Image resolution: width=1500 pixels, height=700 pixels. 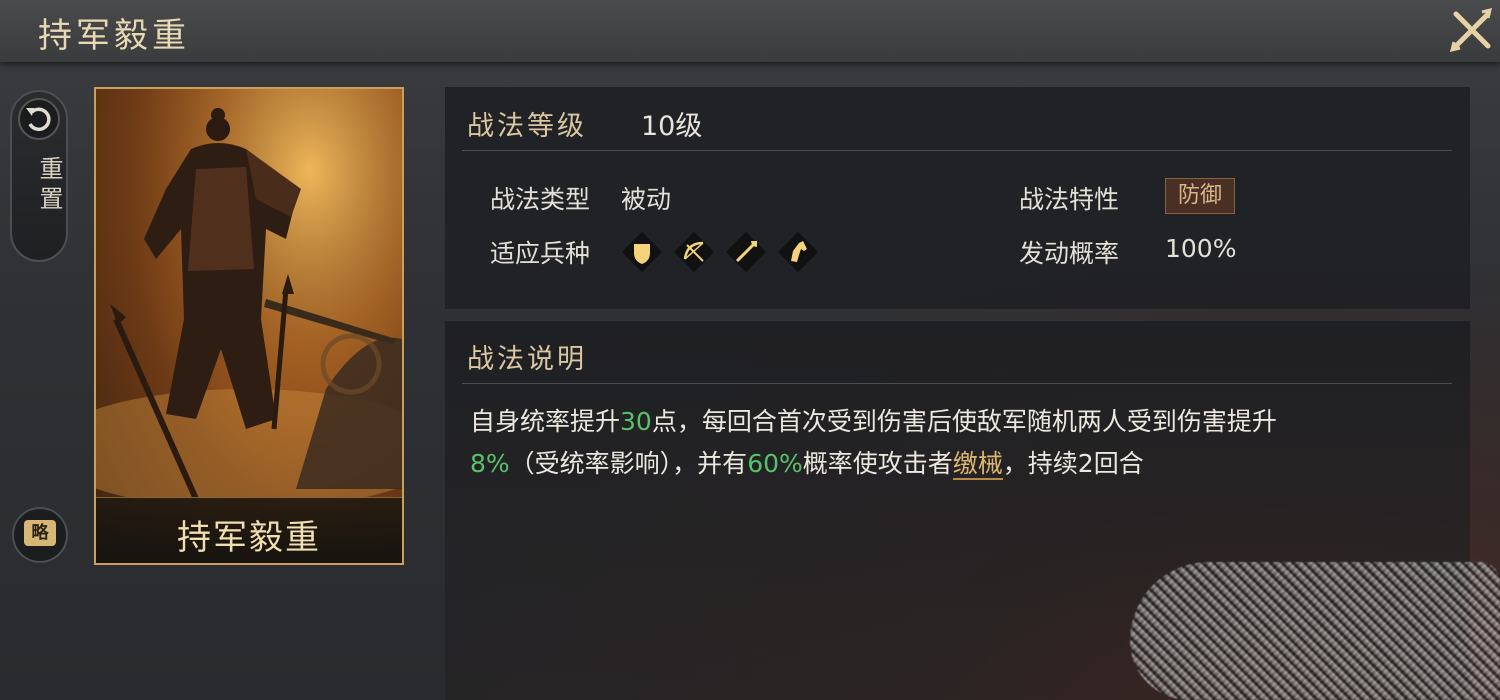 I want to click on desc-part: 自身统率提升, so click(x=545, y=421).